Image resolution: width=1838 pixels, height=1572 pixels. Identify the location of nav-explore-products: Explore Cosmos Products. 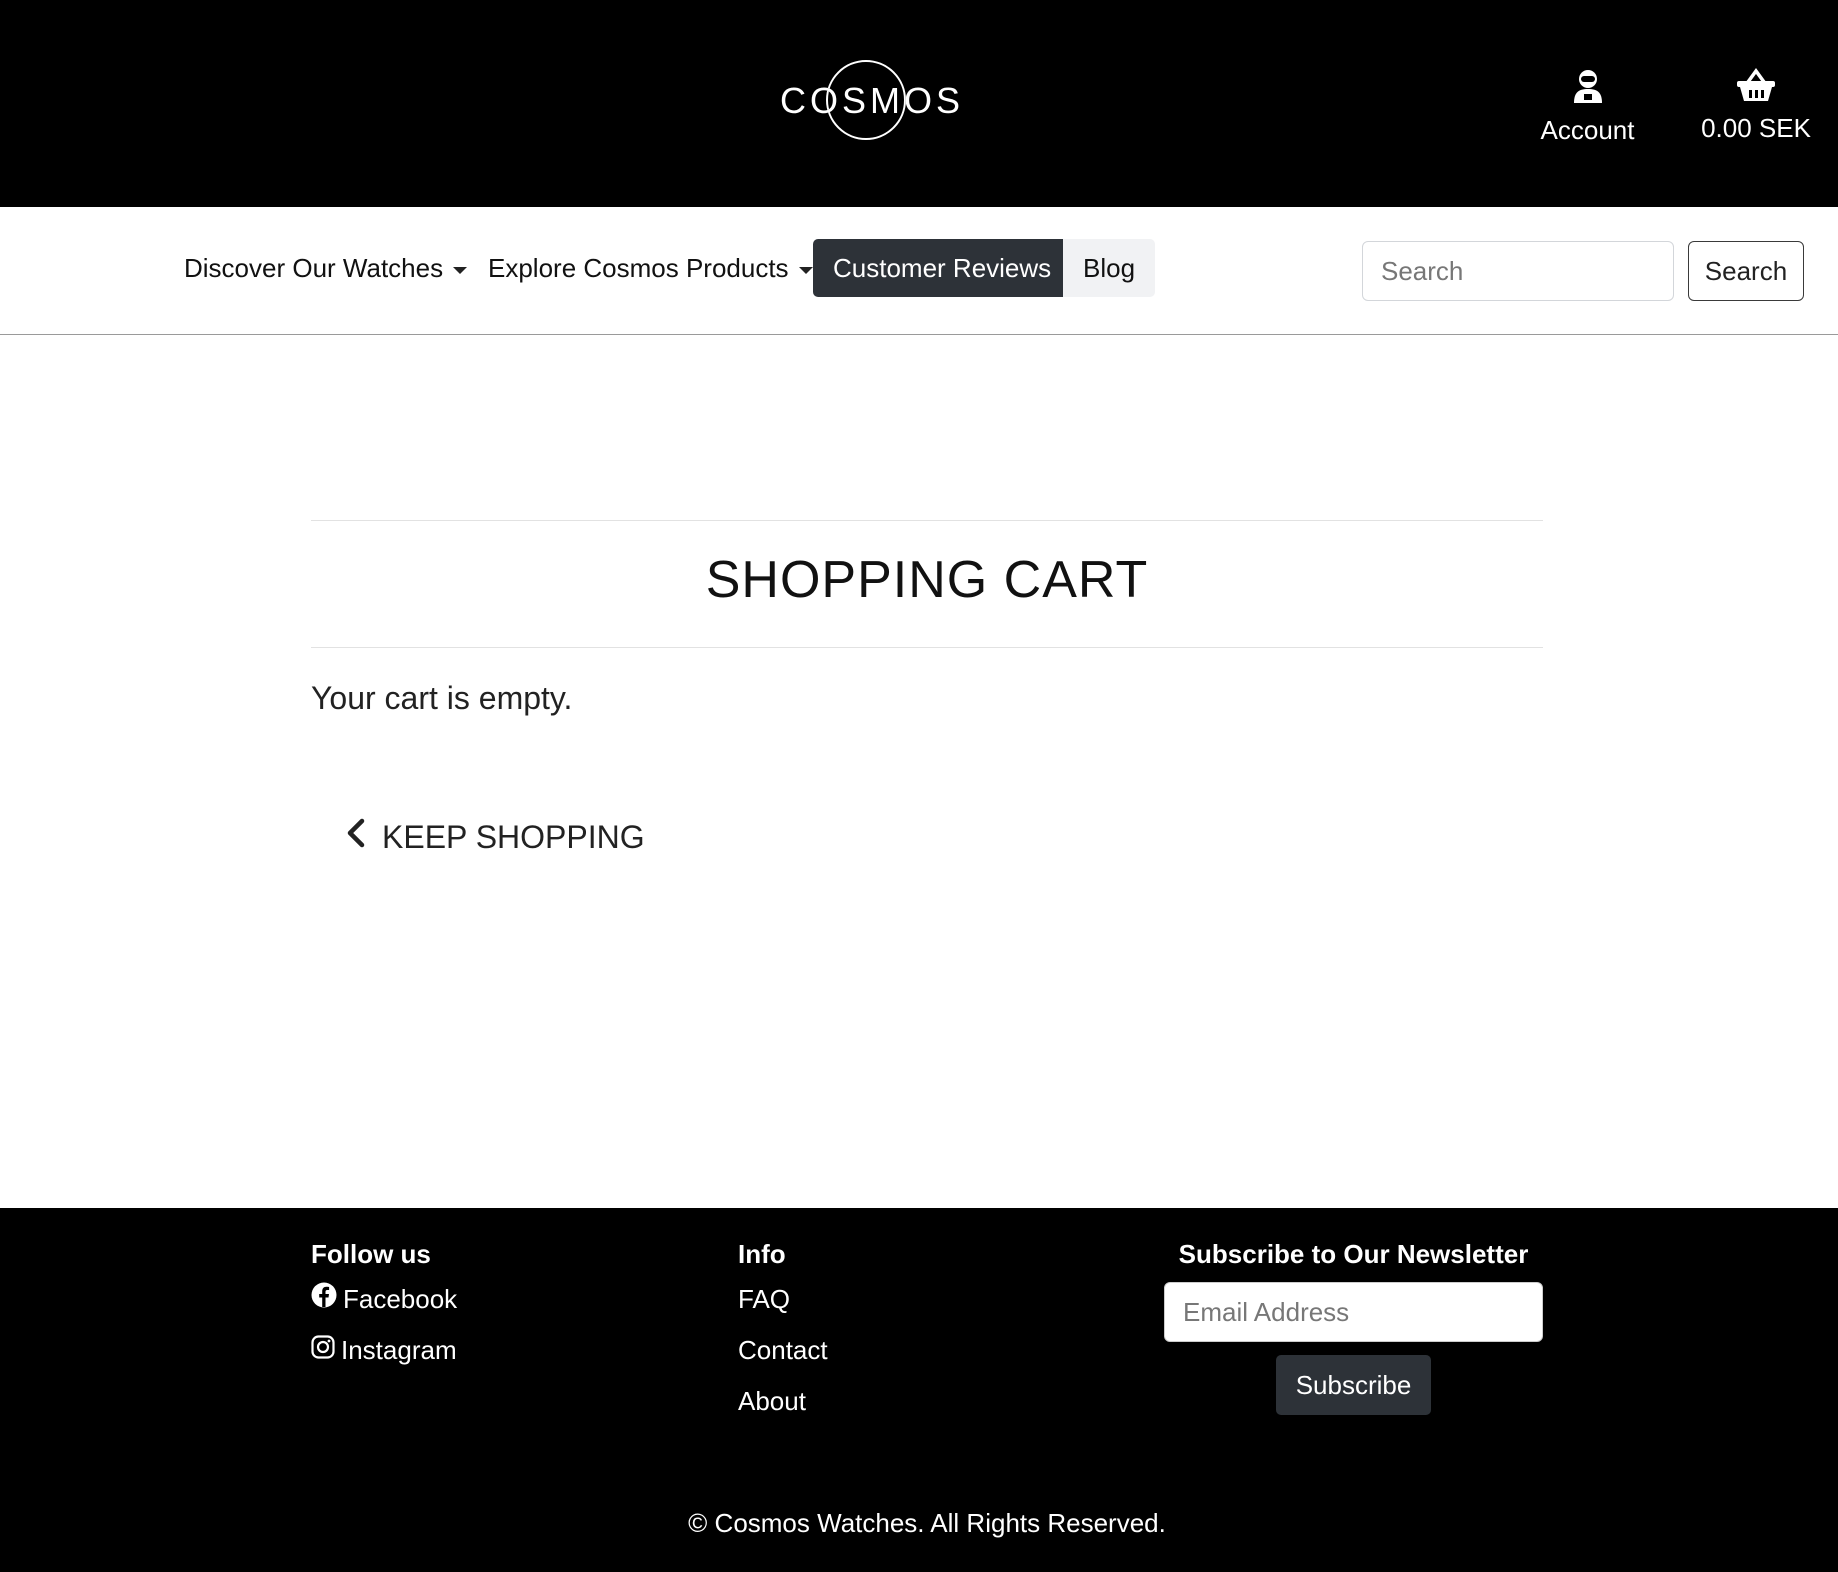
(650, 268).